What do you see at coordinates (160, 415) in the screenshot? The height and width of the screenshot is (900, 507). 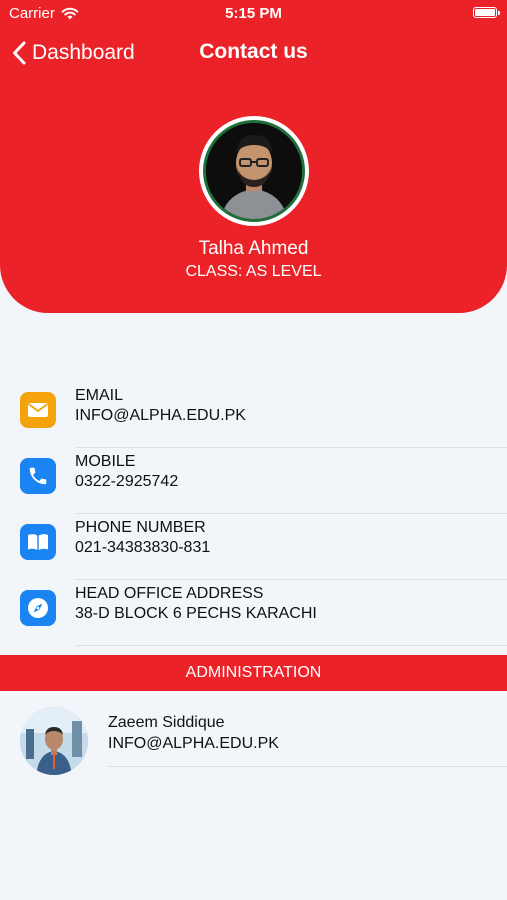 I see `contact-value: INFO@ALPHA.EDU.PK` at bounding box center [160, 415].